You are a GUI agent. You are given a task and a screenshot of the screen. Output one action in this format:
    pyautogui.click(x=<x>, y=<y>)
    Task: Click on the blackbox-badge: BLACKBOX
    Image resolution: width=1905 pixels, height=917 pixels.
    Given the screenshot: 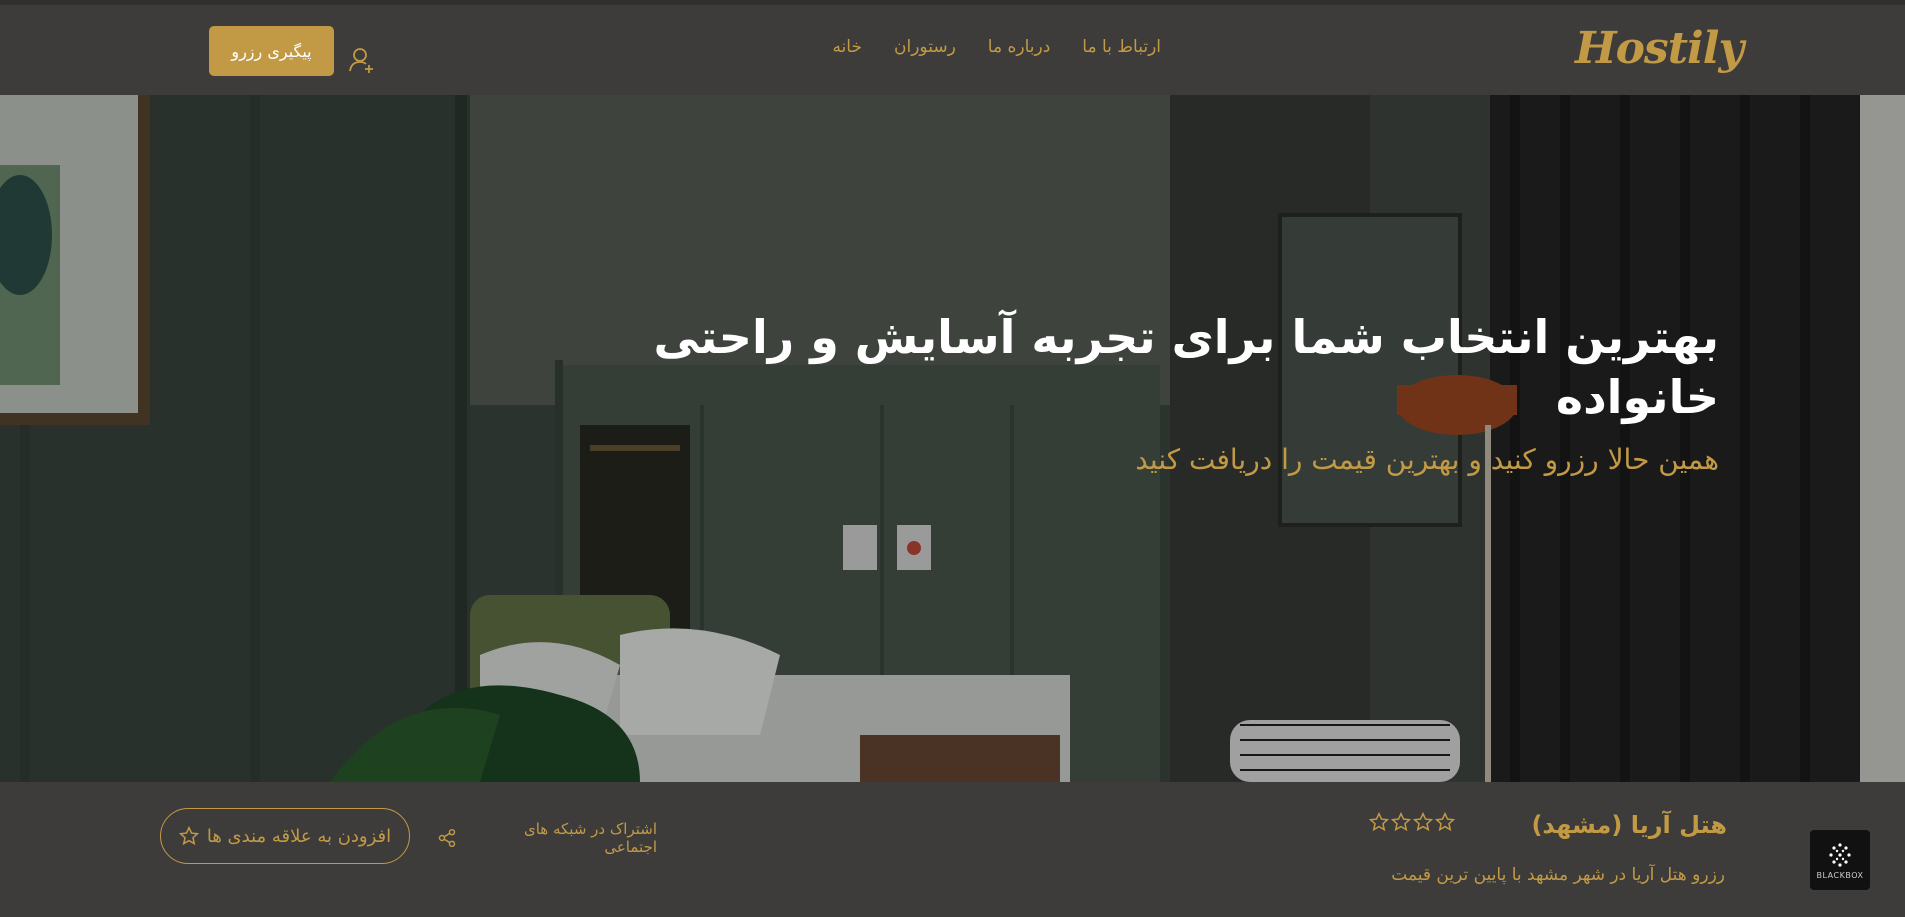 What is the action you would take?
    pyautogui.click(x=1840, y=860)
    